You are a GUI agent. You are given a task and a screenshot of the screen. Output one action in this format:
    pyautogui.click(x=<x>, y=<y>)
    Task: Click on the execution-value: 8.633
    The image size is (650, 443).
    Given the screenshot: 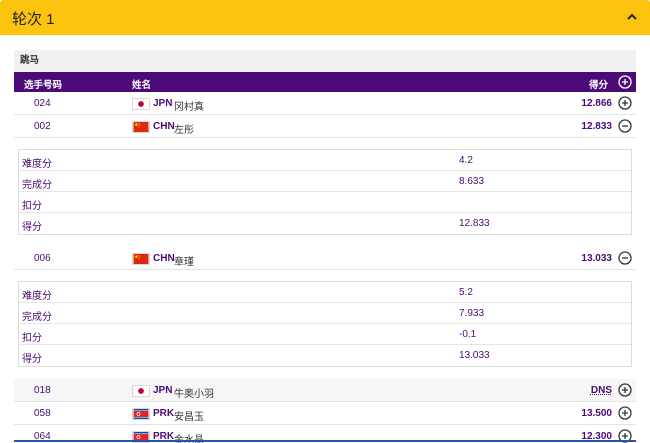 What is the action you would take?
    pyautogui.click(x=472, y=181)
    